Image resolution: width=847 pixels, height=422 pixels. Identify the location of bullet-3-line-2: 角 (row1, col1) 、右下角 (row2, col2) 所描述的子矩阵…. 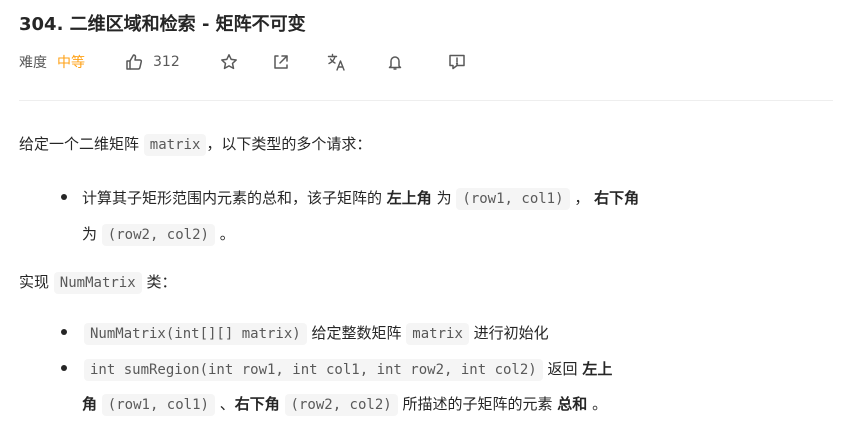
(344, 404).